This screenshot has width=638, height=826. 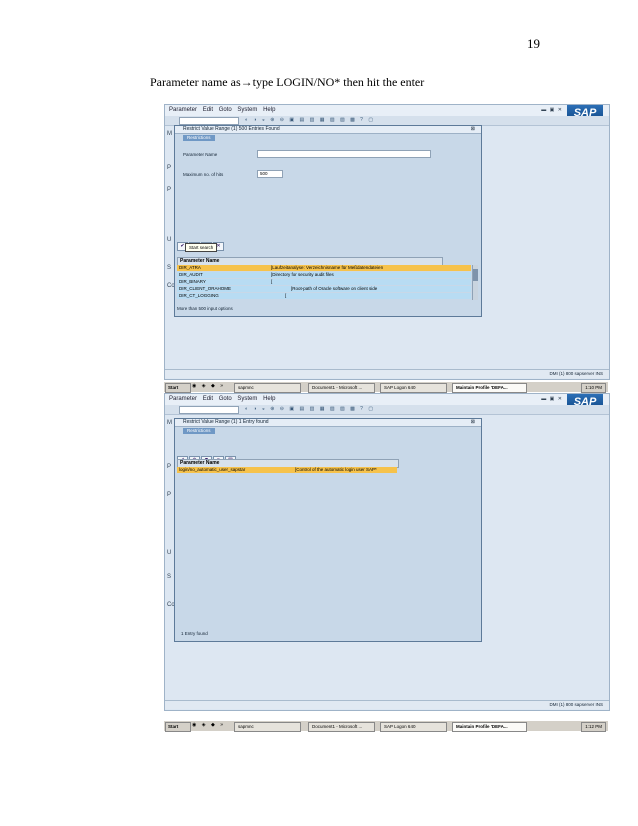 I want to click on table-row: DIR_CT_LOGGING [, so click(x=324, y=296).